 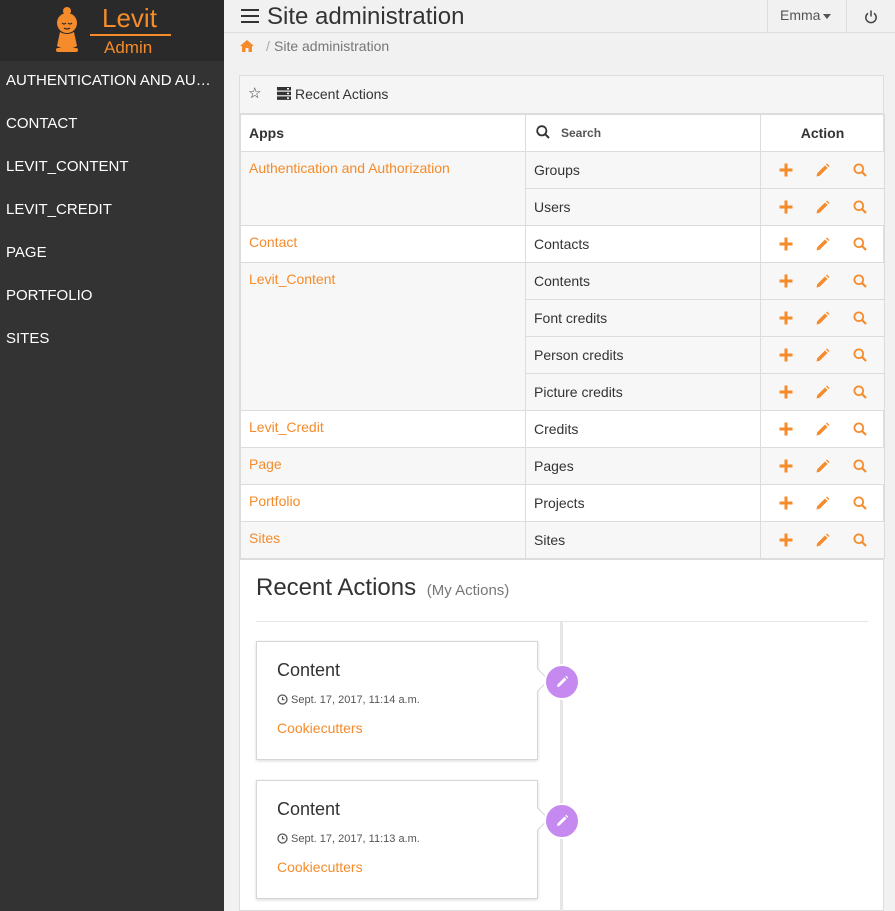 What do you see at coordinates (643, 429) in the screenshot?
I see `model-label: Credits` at bounding box center [643, 429].